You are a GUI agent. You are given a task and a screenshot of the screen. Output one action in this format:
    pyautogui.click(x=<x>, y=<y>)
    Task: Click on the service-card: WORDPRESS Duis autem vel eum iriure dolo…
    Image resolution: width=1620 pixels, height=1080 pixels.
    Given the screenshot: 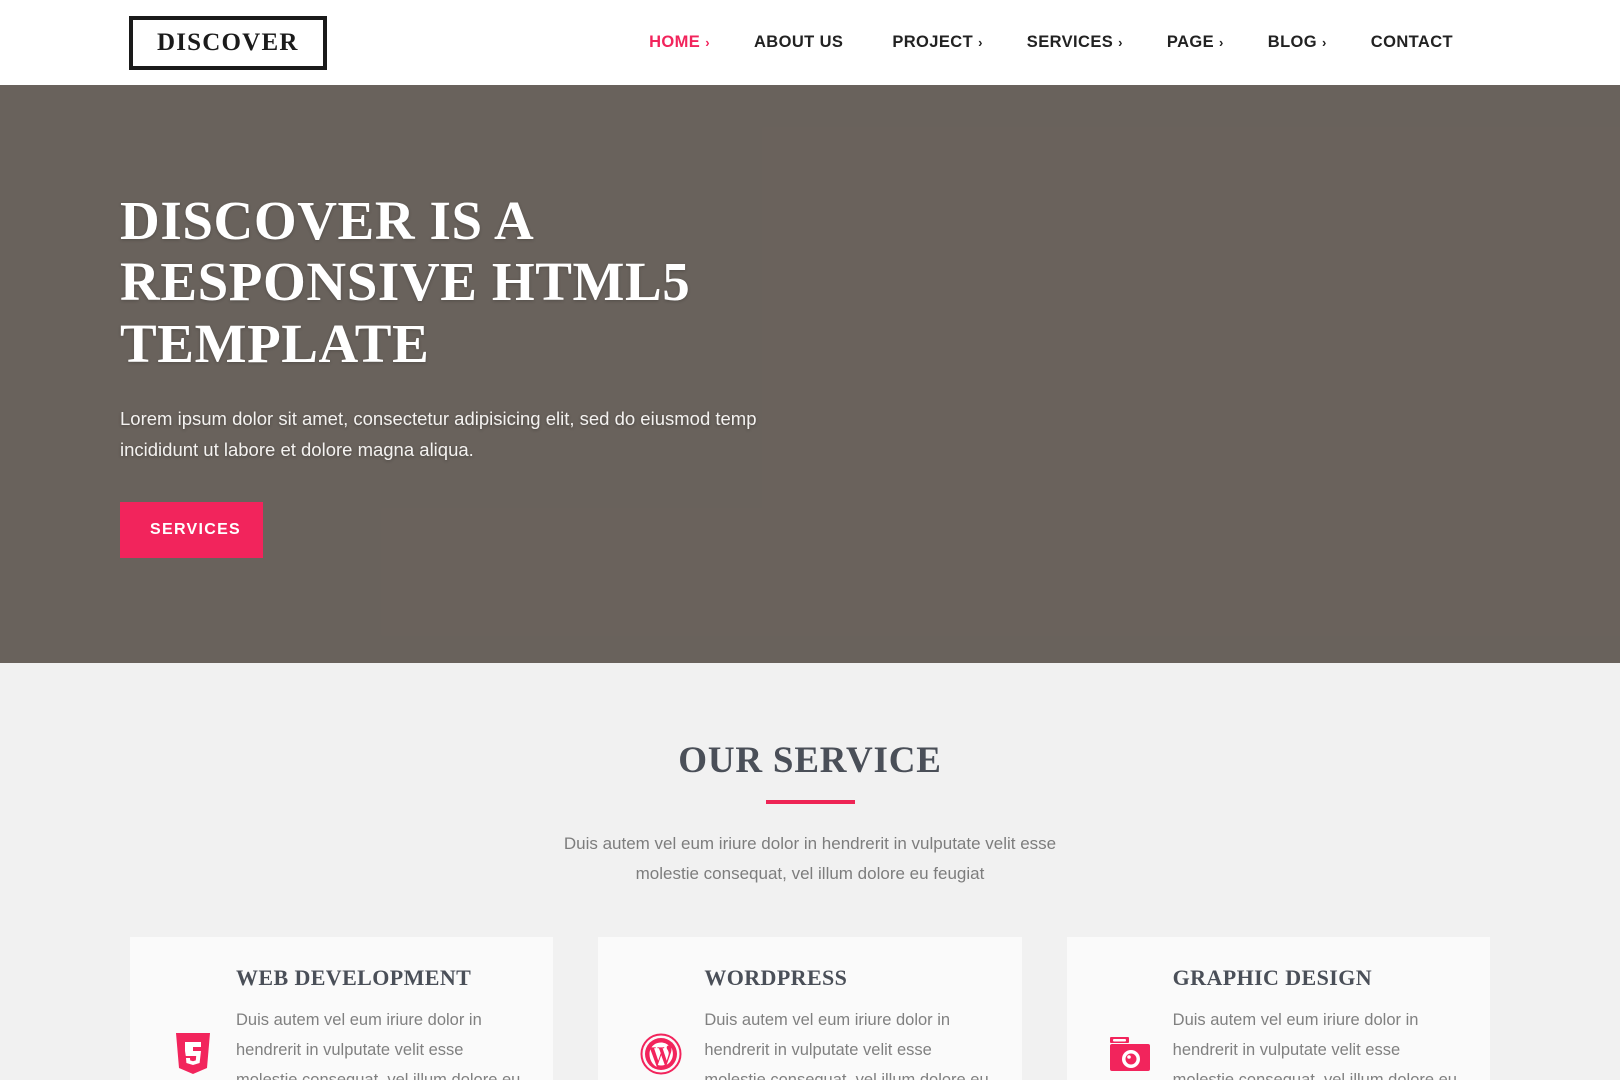 What is the action you would take?
    pyautogui.click(x=810, y=1008)
    